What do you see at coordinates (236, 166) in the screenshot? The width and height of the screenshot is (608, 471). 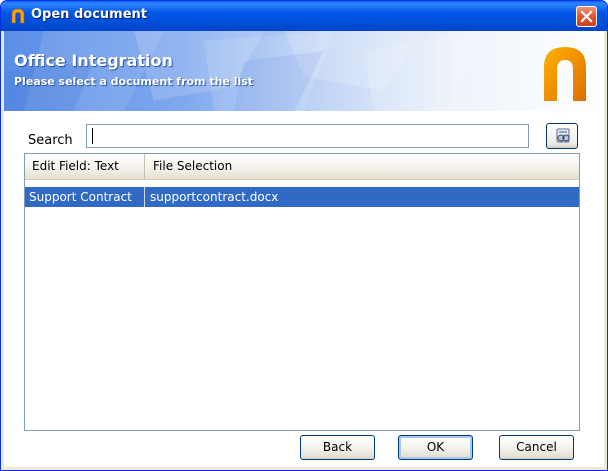 I see `column-header-file-selection: File Selection` at bounding box center [236, 166].